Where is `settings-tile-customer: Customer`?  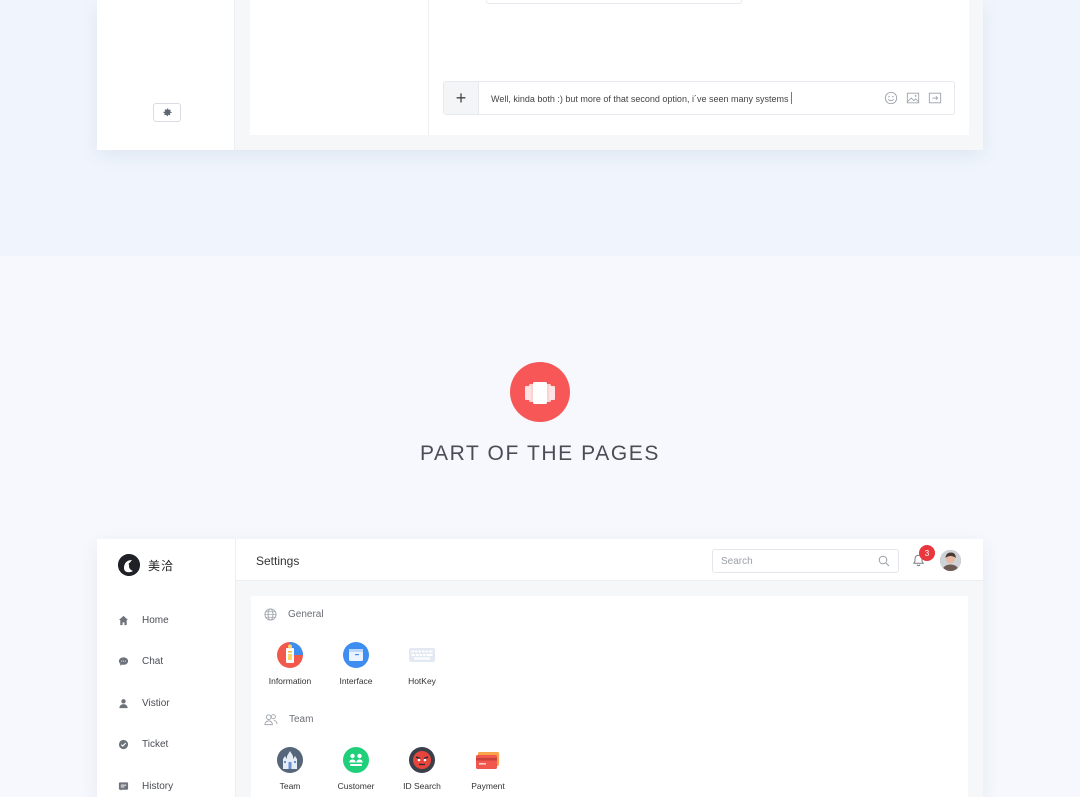 settings-tile-customer: Customer is located at coordinates (356, 769).